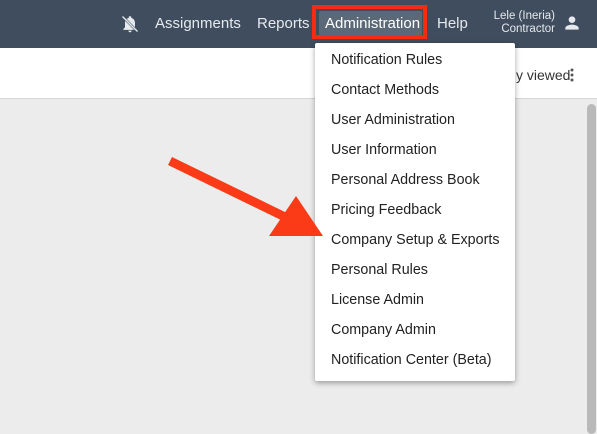  What do you see at coordinates (591, 269) in the screenshot?
I see `scrollbar-thumb` at bounding box center [591, 269].